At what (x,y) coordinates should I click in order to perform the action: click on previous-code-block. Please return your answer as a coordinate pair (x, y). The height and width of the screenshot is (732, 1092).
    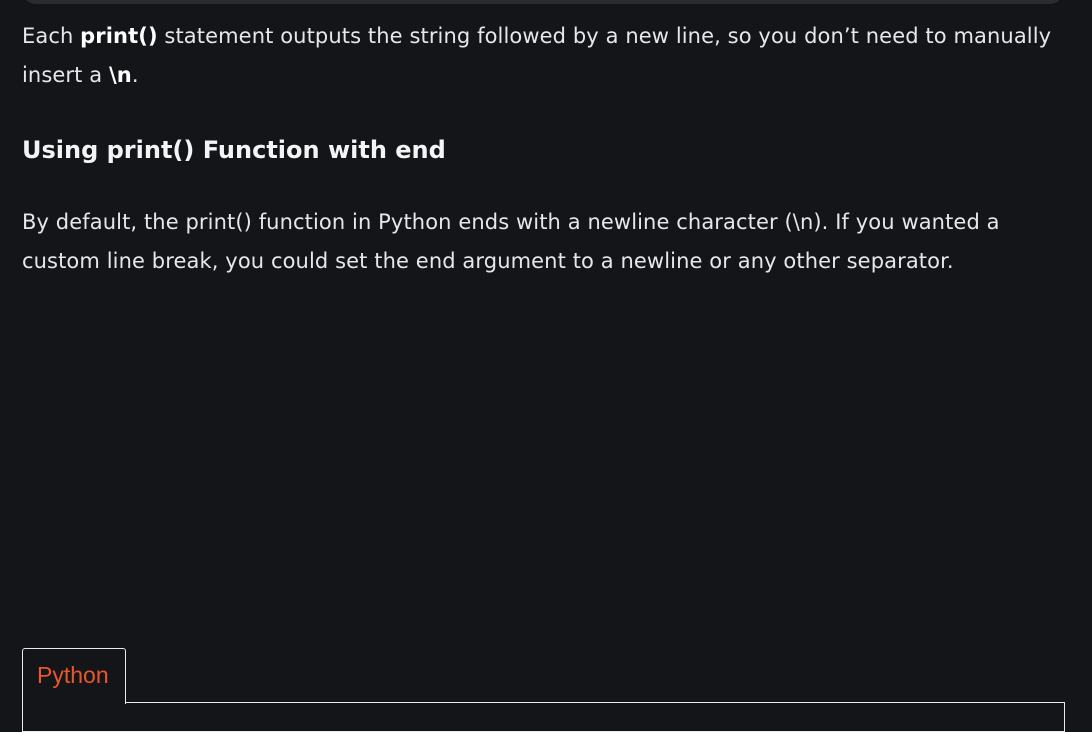
    Looking at the image, I should click on (543, 2).